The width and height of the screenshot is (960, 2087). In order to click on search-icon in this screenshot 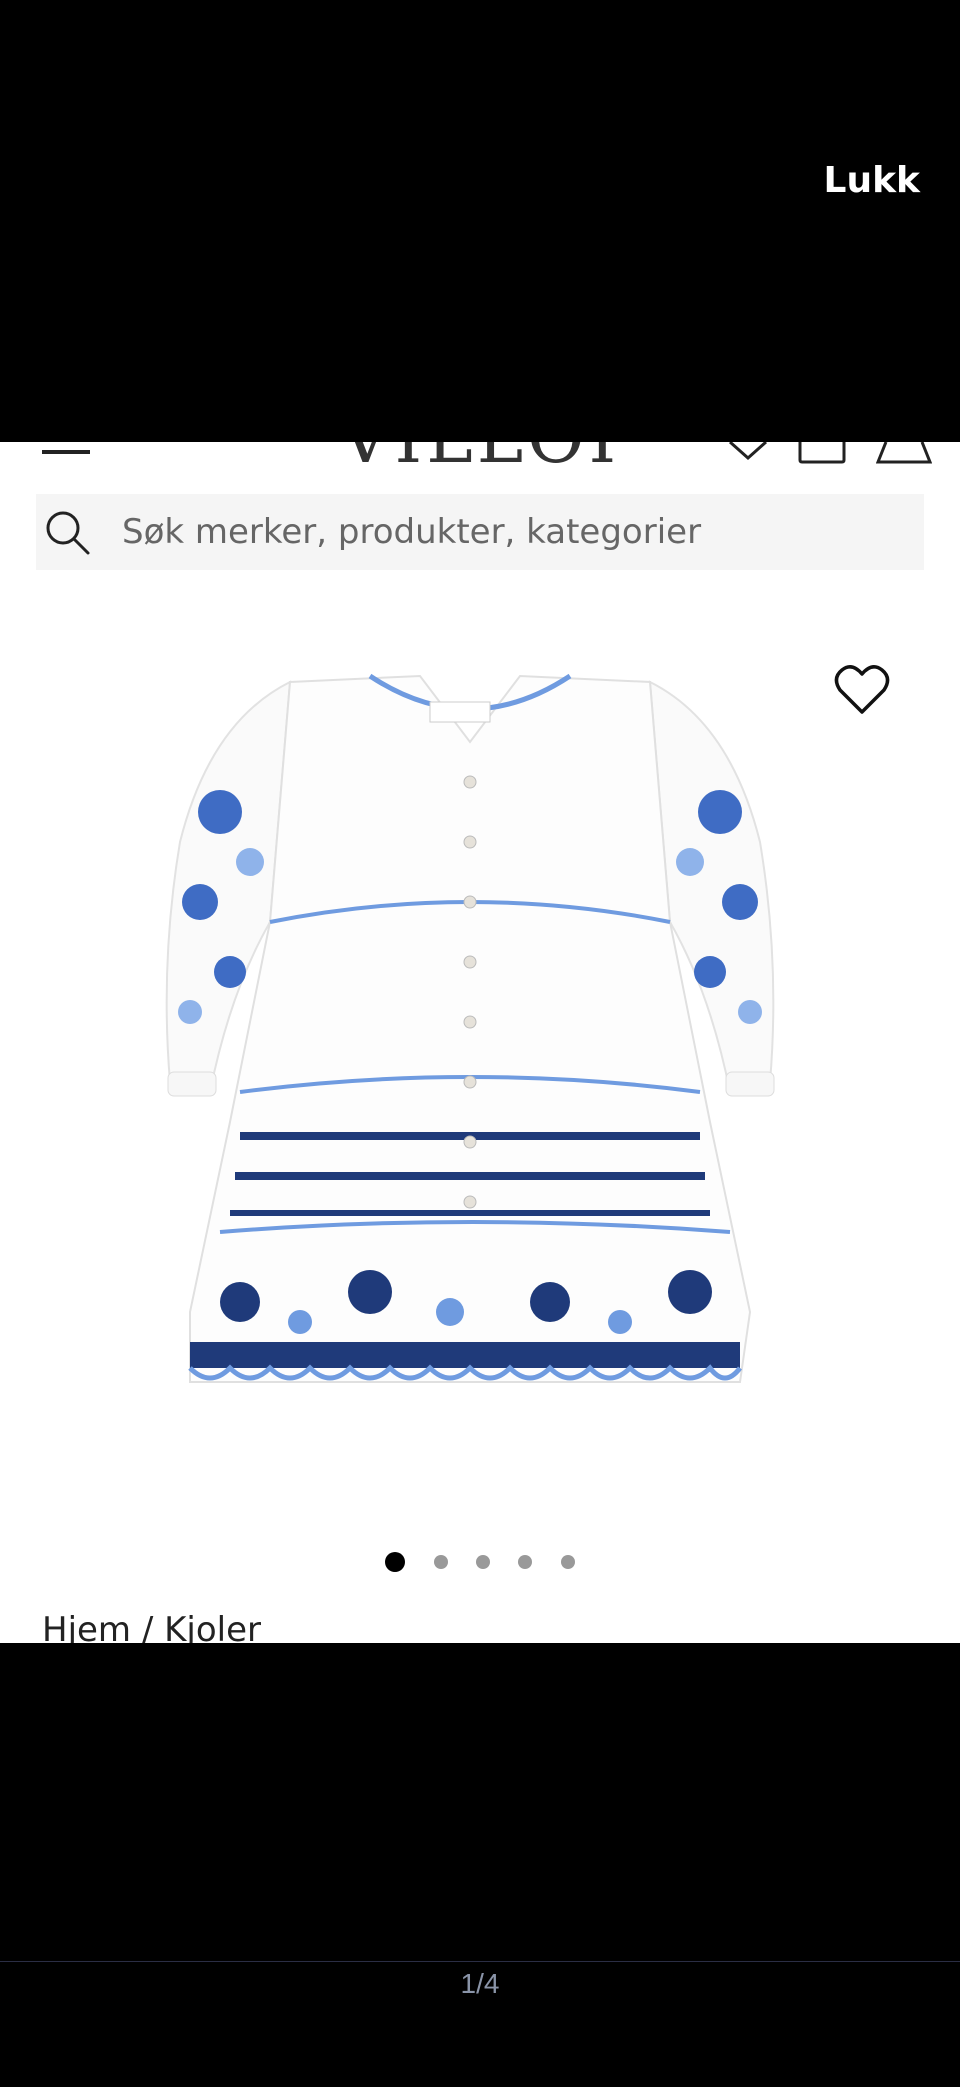, I will do `click(68, 533)`.